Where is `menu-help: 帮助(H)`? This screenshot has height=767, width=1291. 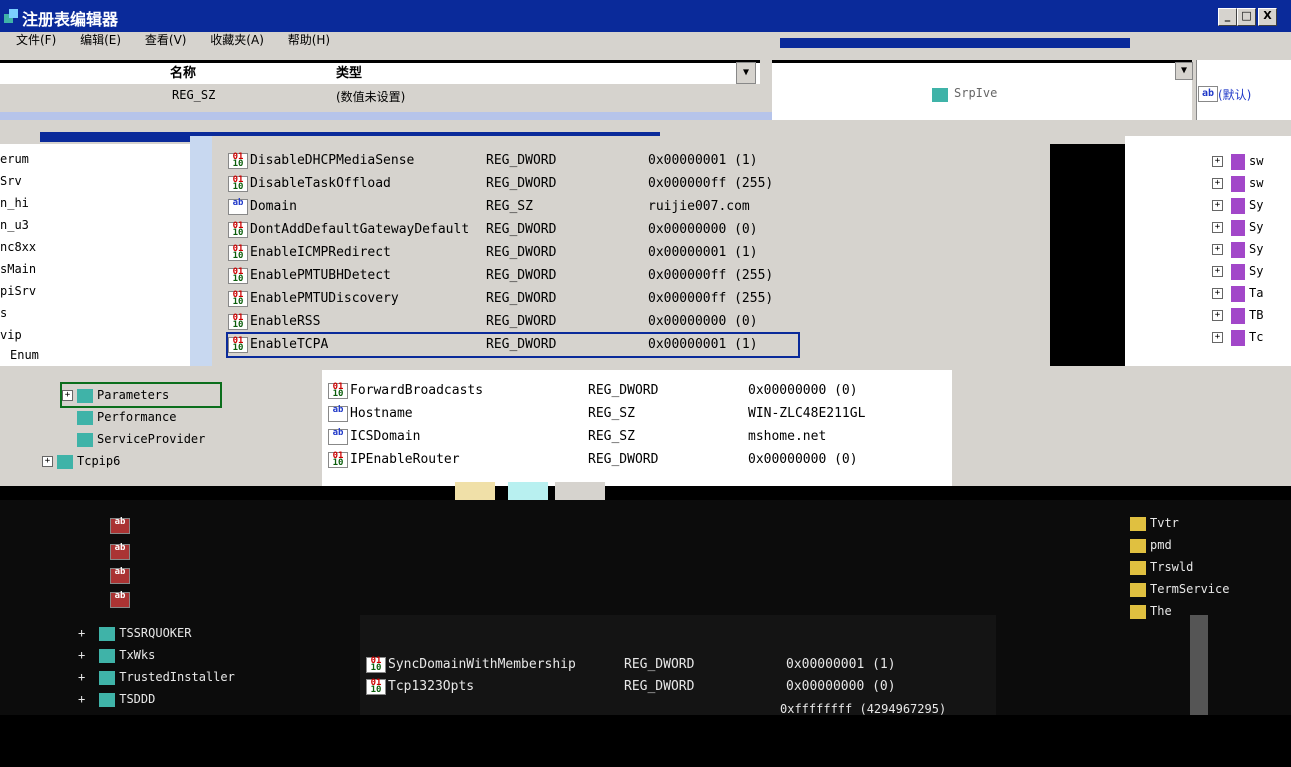 menu-help: 帮助(H) is located at coordinates (309, 40).